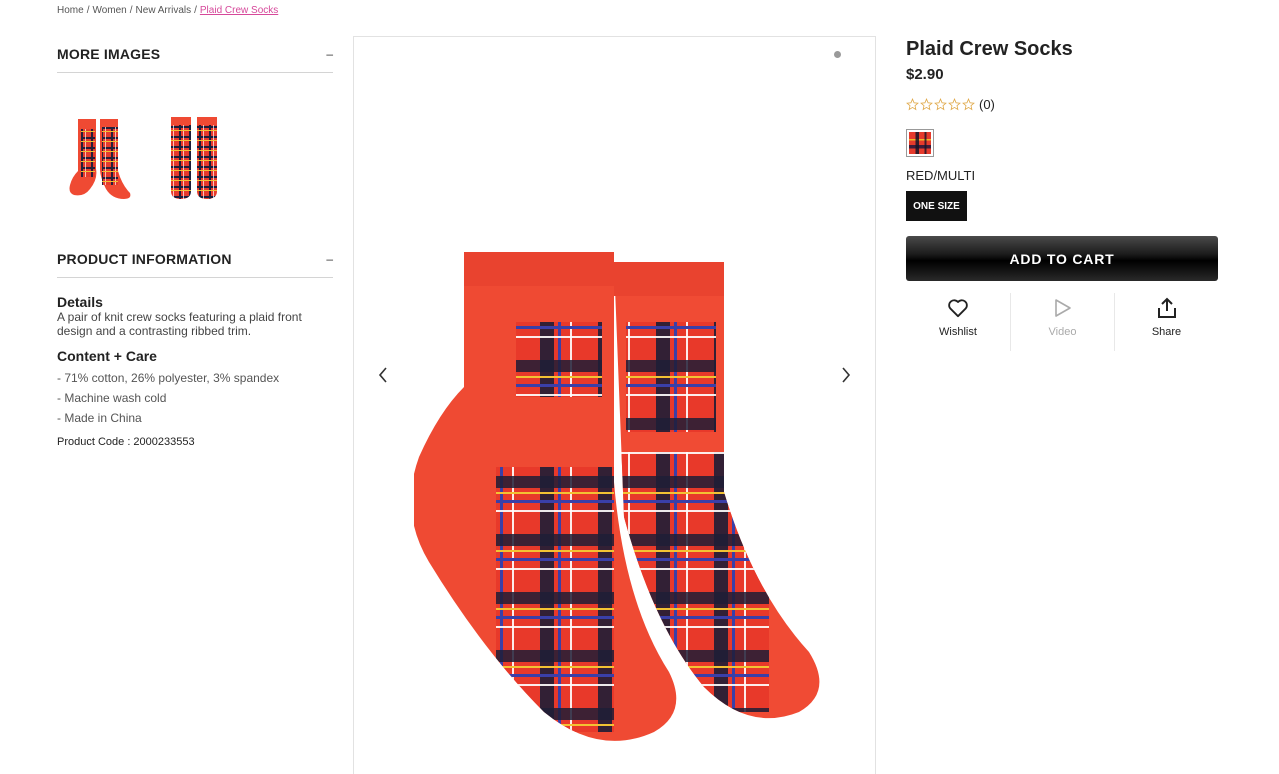 The width and height of the screenshot is (1279, 774). I want to click on product-title: Plaid Crew Socks, so click(989, 49).